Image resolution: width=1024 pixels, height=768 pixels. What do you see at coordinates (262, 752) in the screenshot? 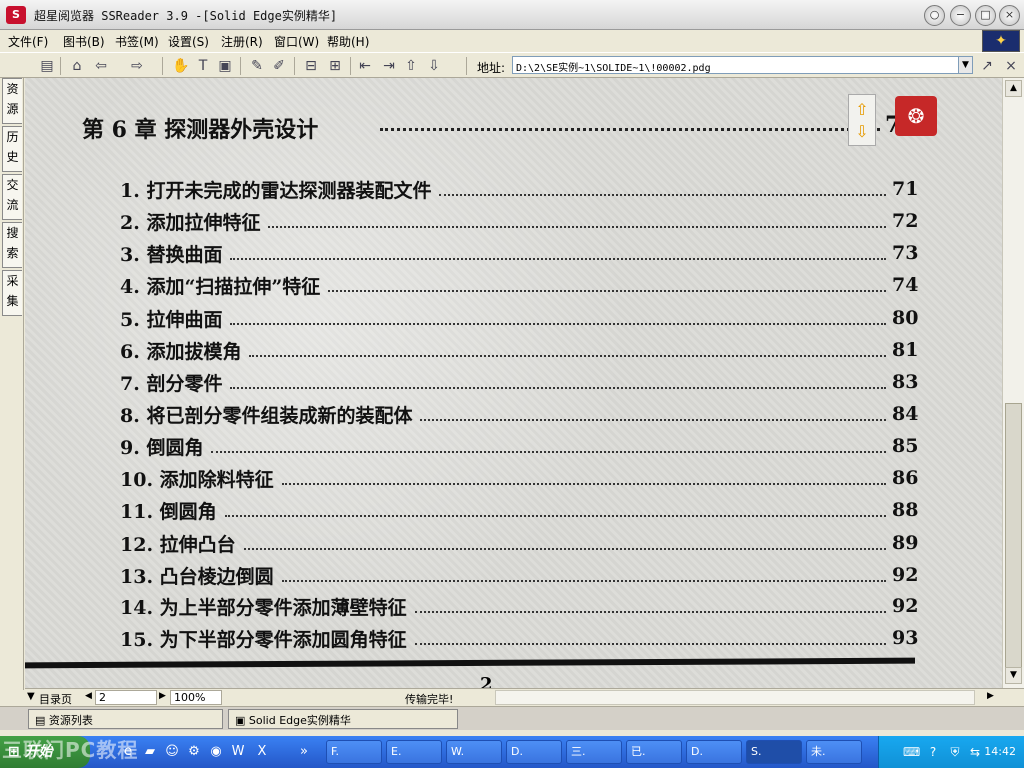
I see `excel-icon: X` at bounding box center [262, 752].